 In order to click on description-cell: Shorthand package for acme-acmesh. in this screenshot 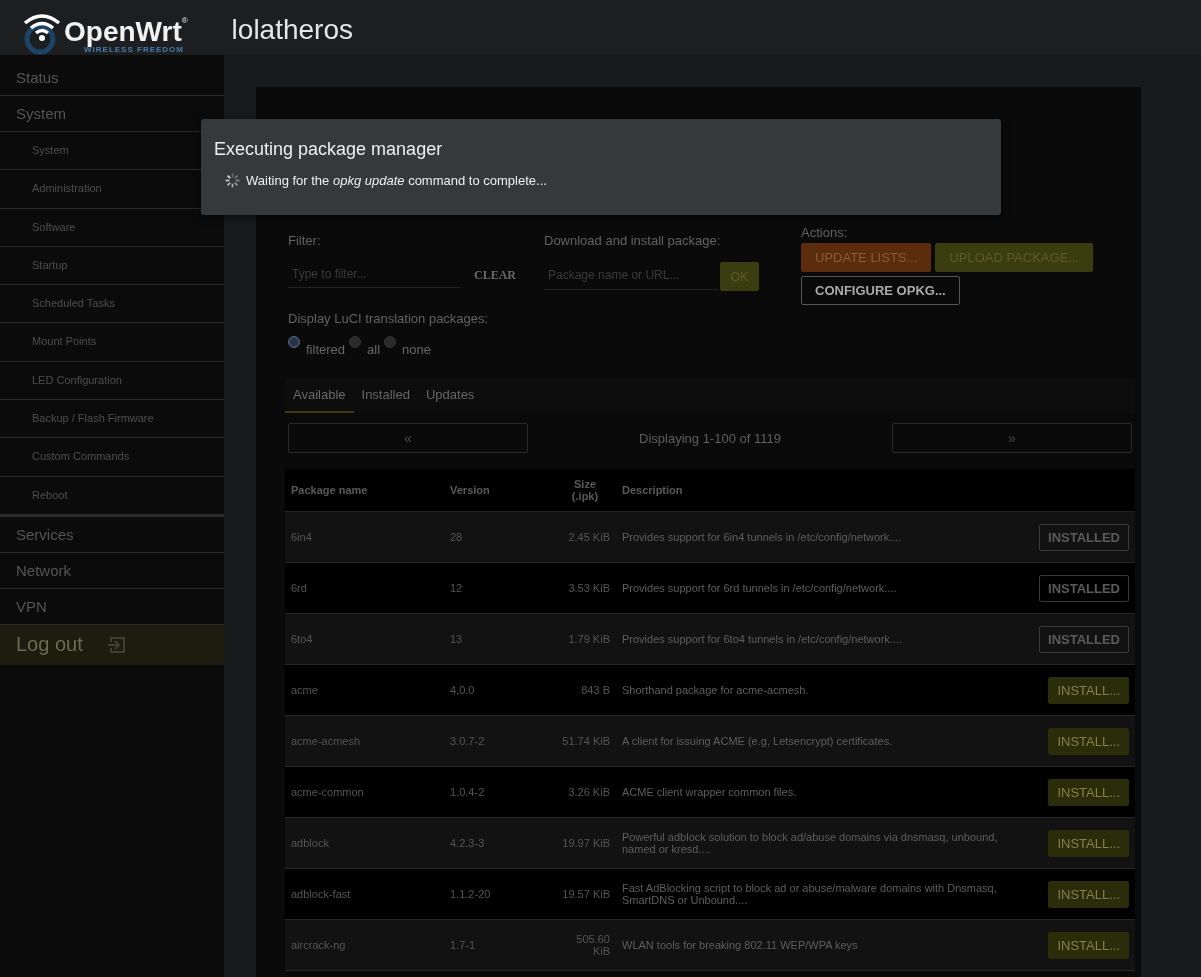, I will do `click(819, 690)`.